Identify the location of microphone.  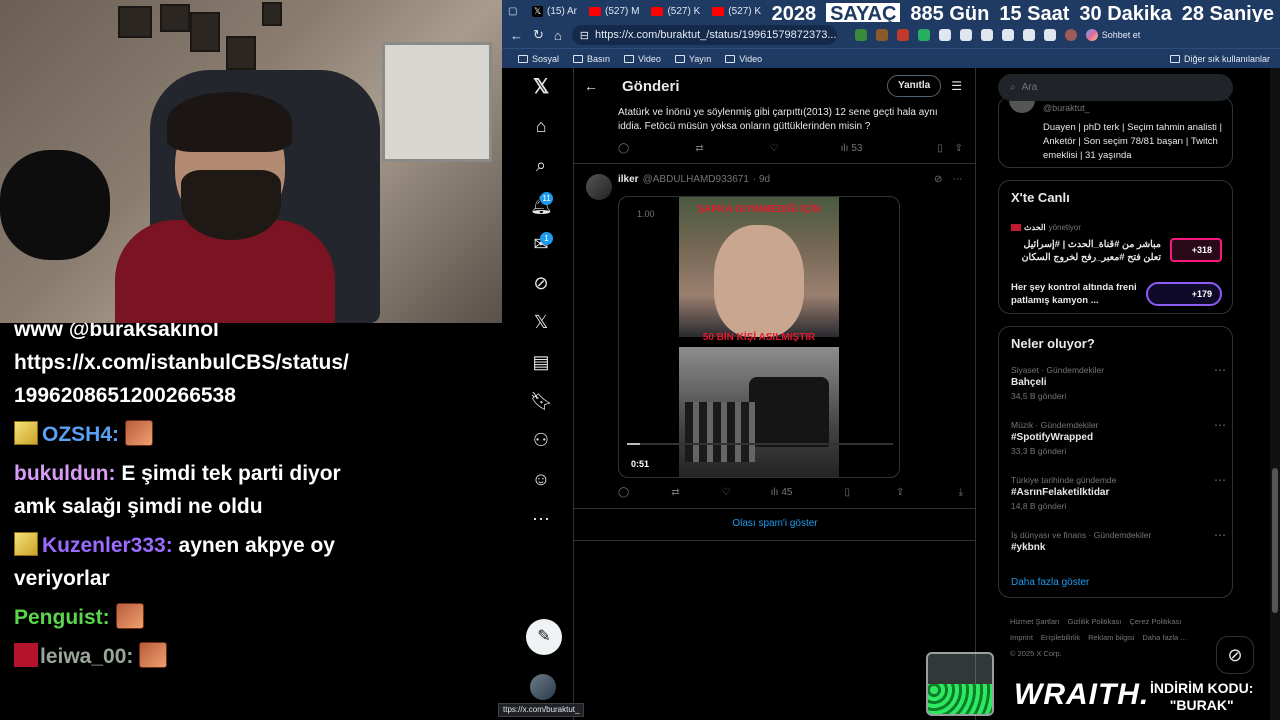
(55, 205).